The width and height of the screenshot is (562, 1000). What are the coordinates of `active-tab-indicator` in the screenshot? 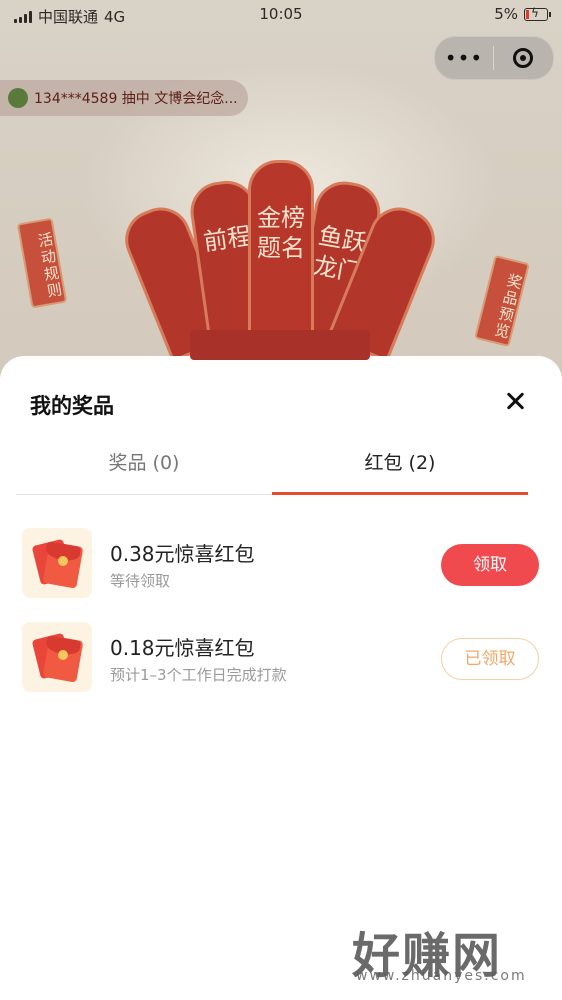 It's located at (400, 493).